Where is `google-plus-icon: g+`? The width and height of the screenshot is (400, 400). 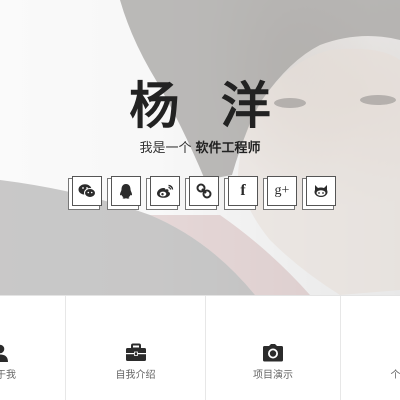
google-plus-icon: g+ is located at coordinates (282, 190).